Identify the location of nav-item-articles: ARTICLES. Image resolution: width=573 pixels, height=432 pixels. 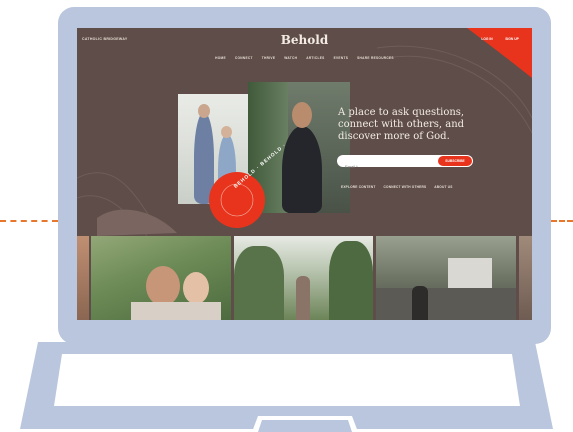
(315, 58).